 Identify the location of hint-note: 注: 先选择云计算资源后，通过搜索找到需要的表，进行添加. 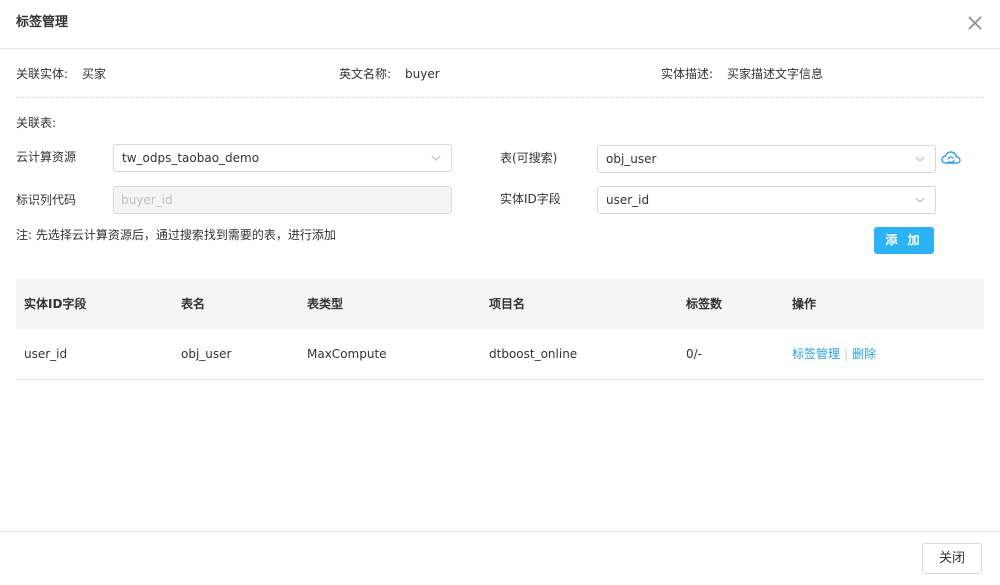
(176, 235).